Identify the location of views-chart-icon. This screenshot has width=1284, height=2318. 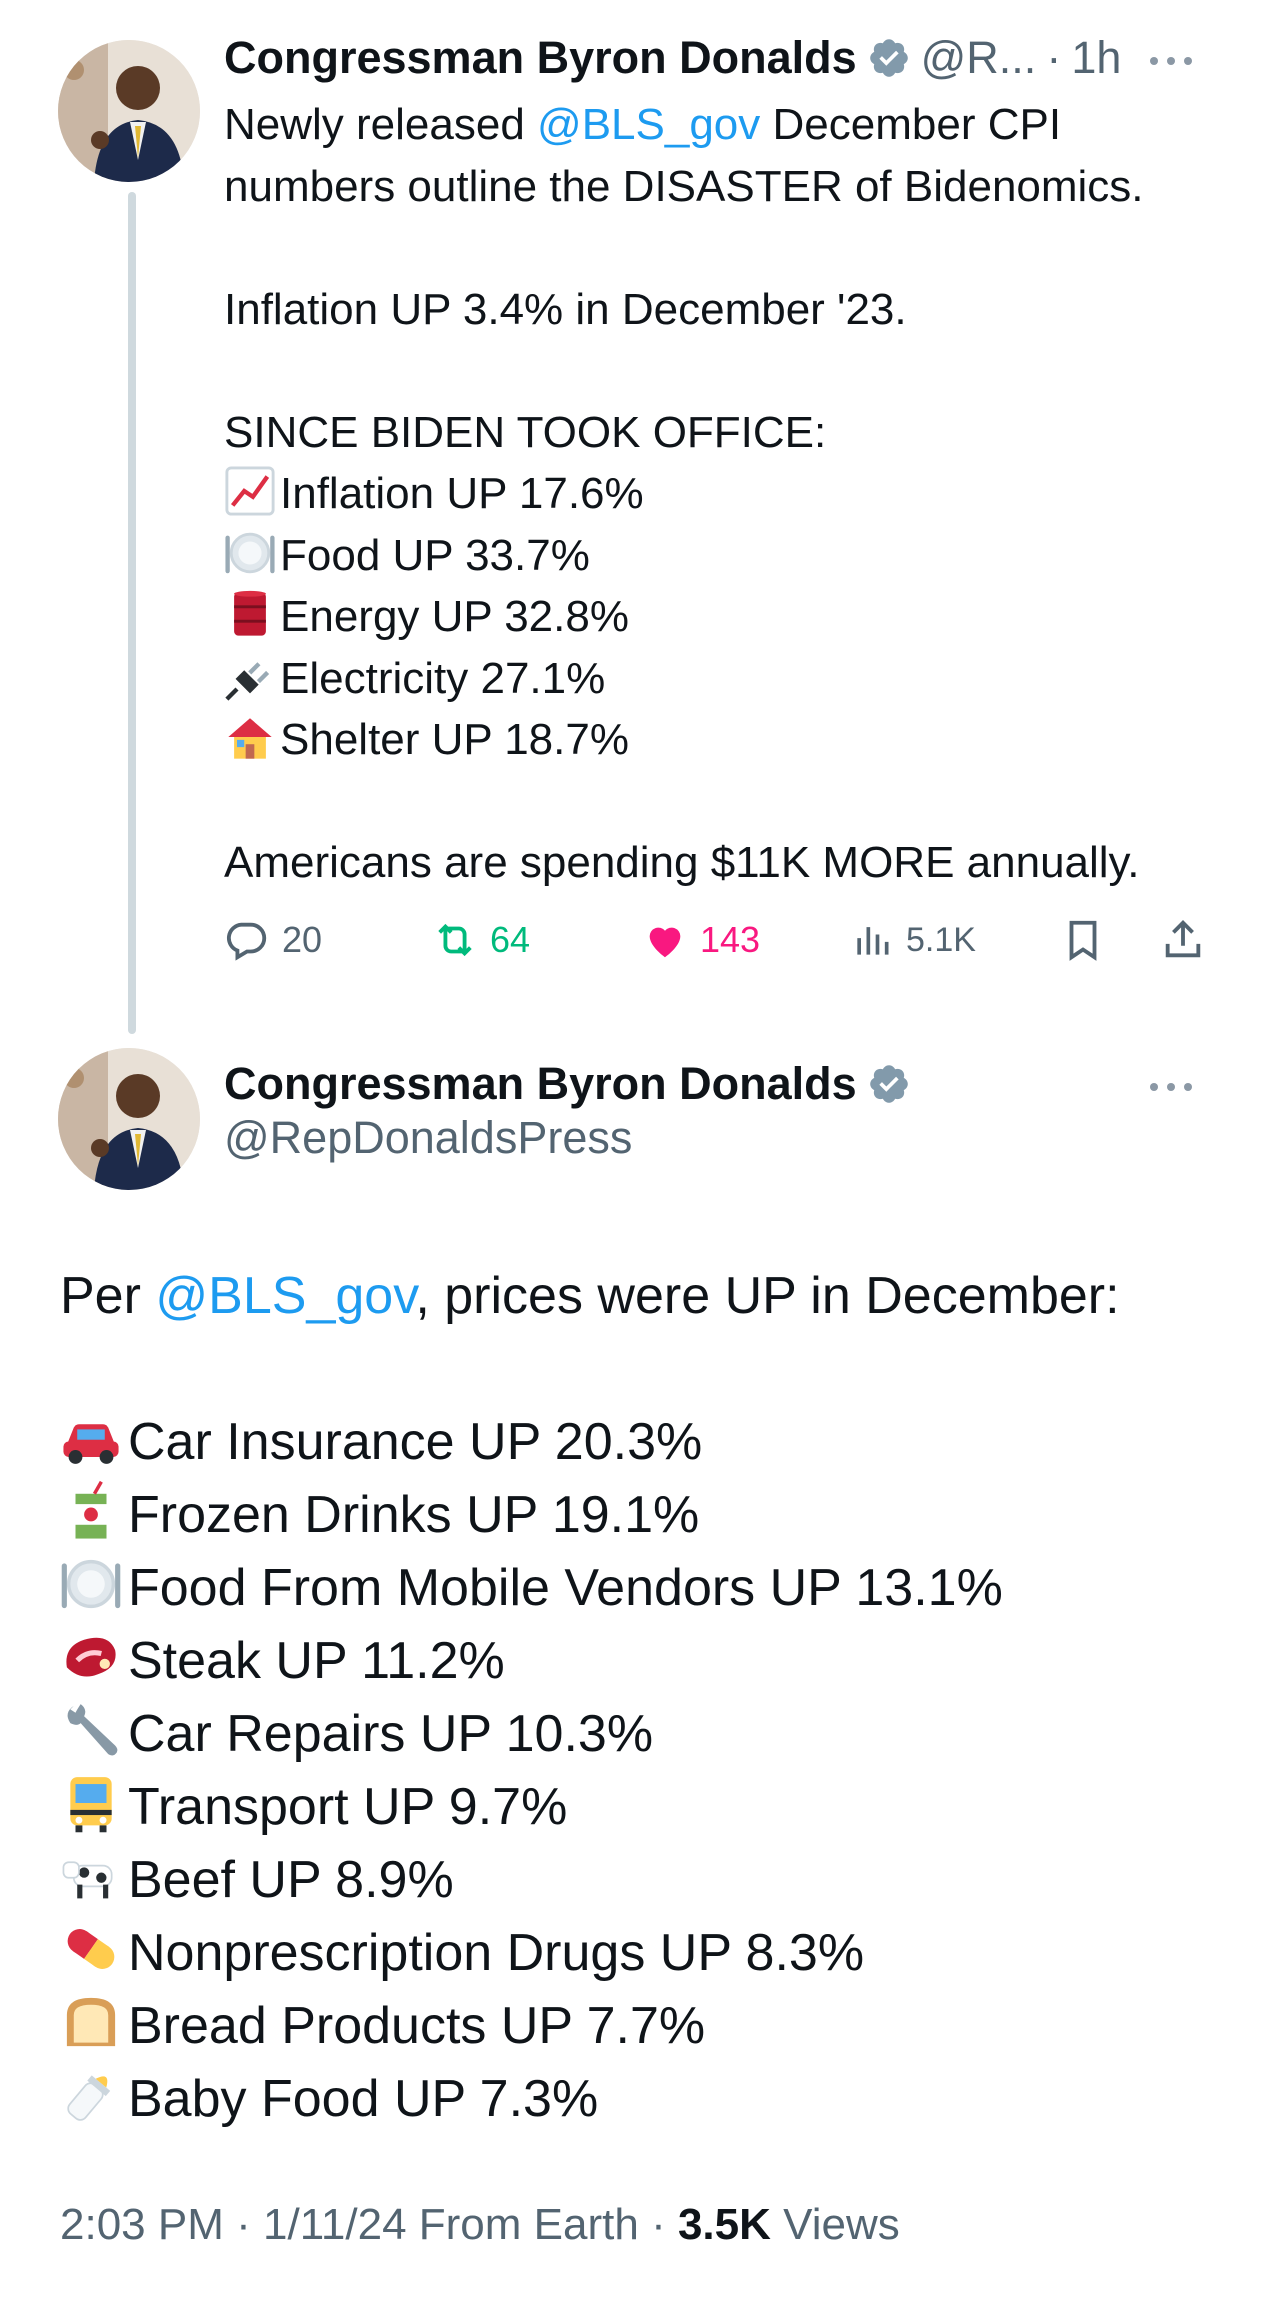
(873, 941).